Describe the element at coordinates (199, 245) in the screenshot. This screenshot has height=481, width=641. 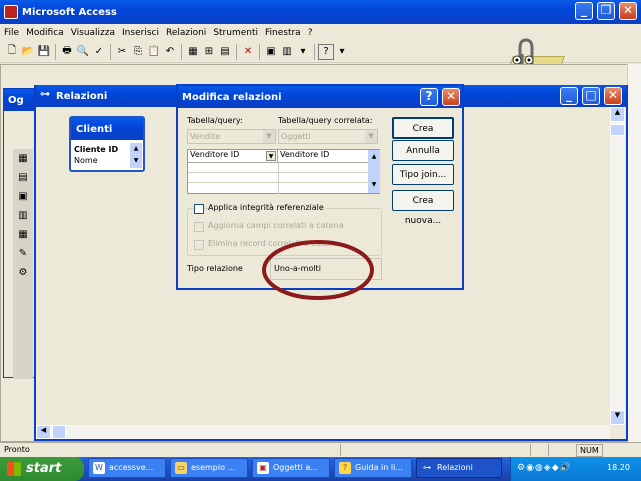
I see `cascade-delete-checkbox` at that location.